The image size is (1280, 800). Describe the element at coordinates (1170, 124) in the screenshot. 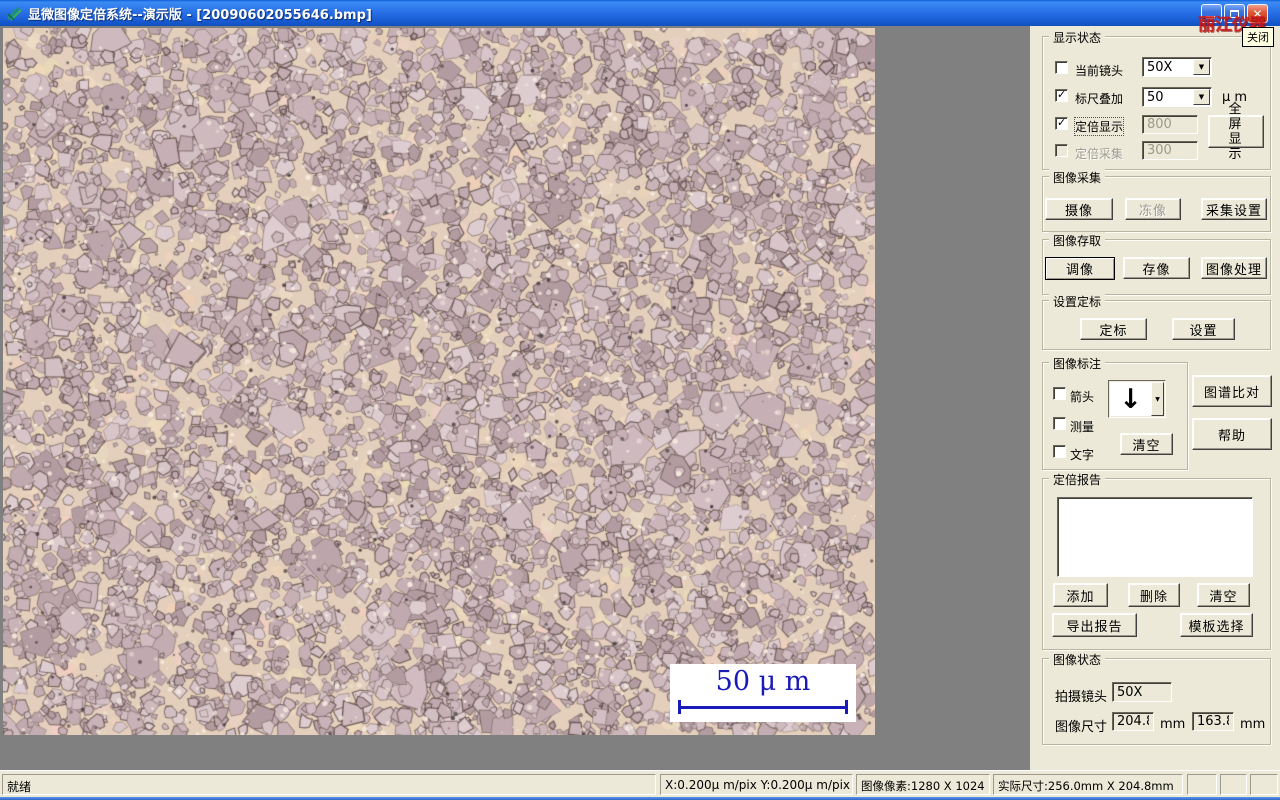

I see `fixed-display-field` at that location.